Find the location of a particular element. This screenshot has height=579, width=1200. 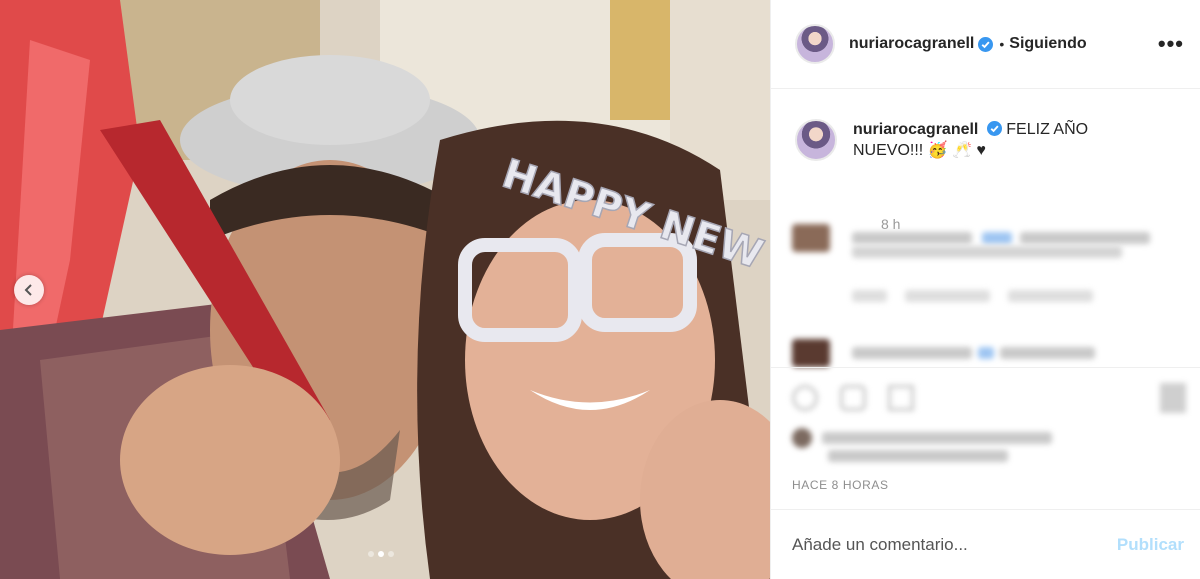

more-options-icon: ••• is located at coordinates (1171, 44).